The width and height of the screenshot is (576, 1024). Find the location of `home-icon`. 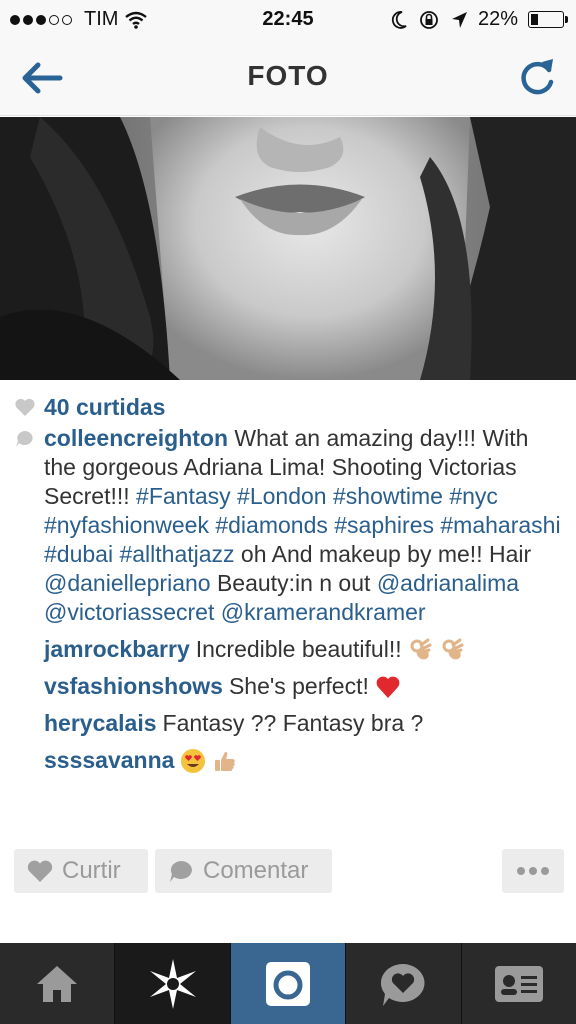

home-icon is located at coordinates (57, 983).